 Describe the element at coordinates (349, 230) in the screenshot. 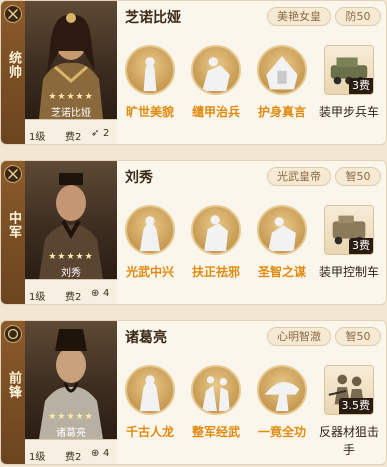

I see `control-vehicle-icon: 3费` at that location.